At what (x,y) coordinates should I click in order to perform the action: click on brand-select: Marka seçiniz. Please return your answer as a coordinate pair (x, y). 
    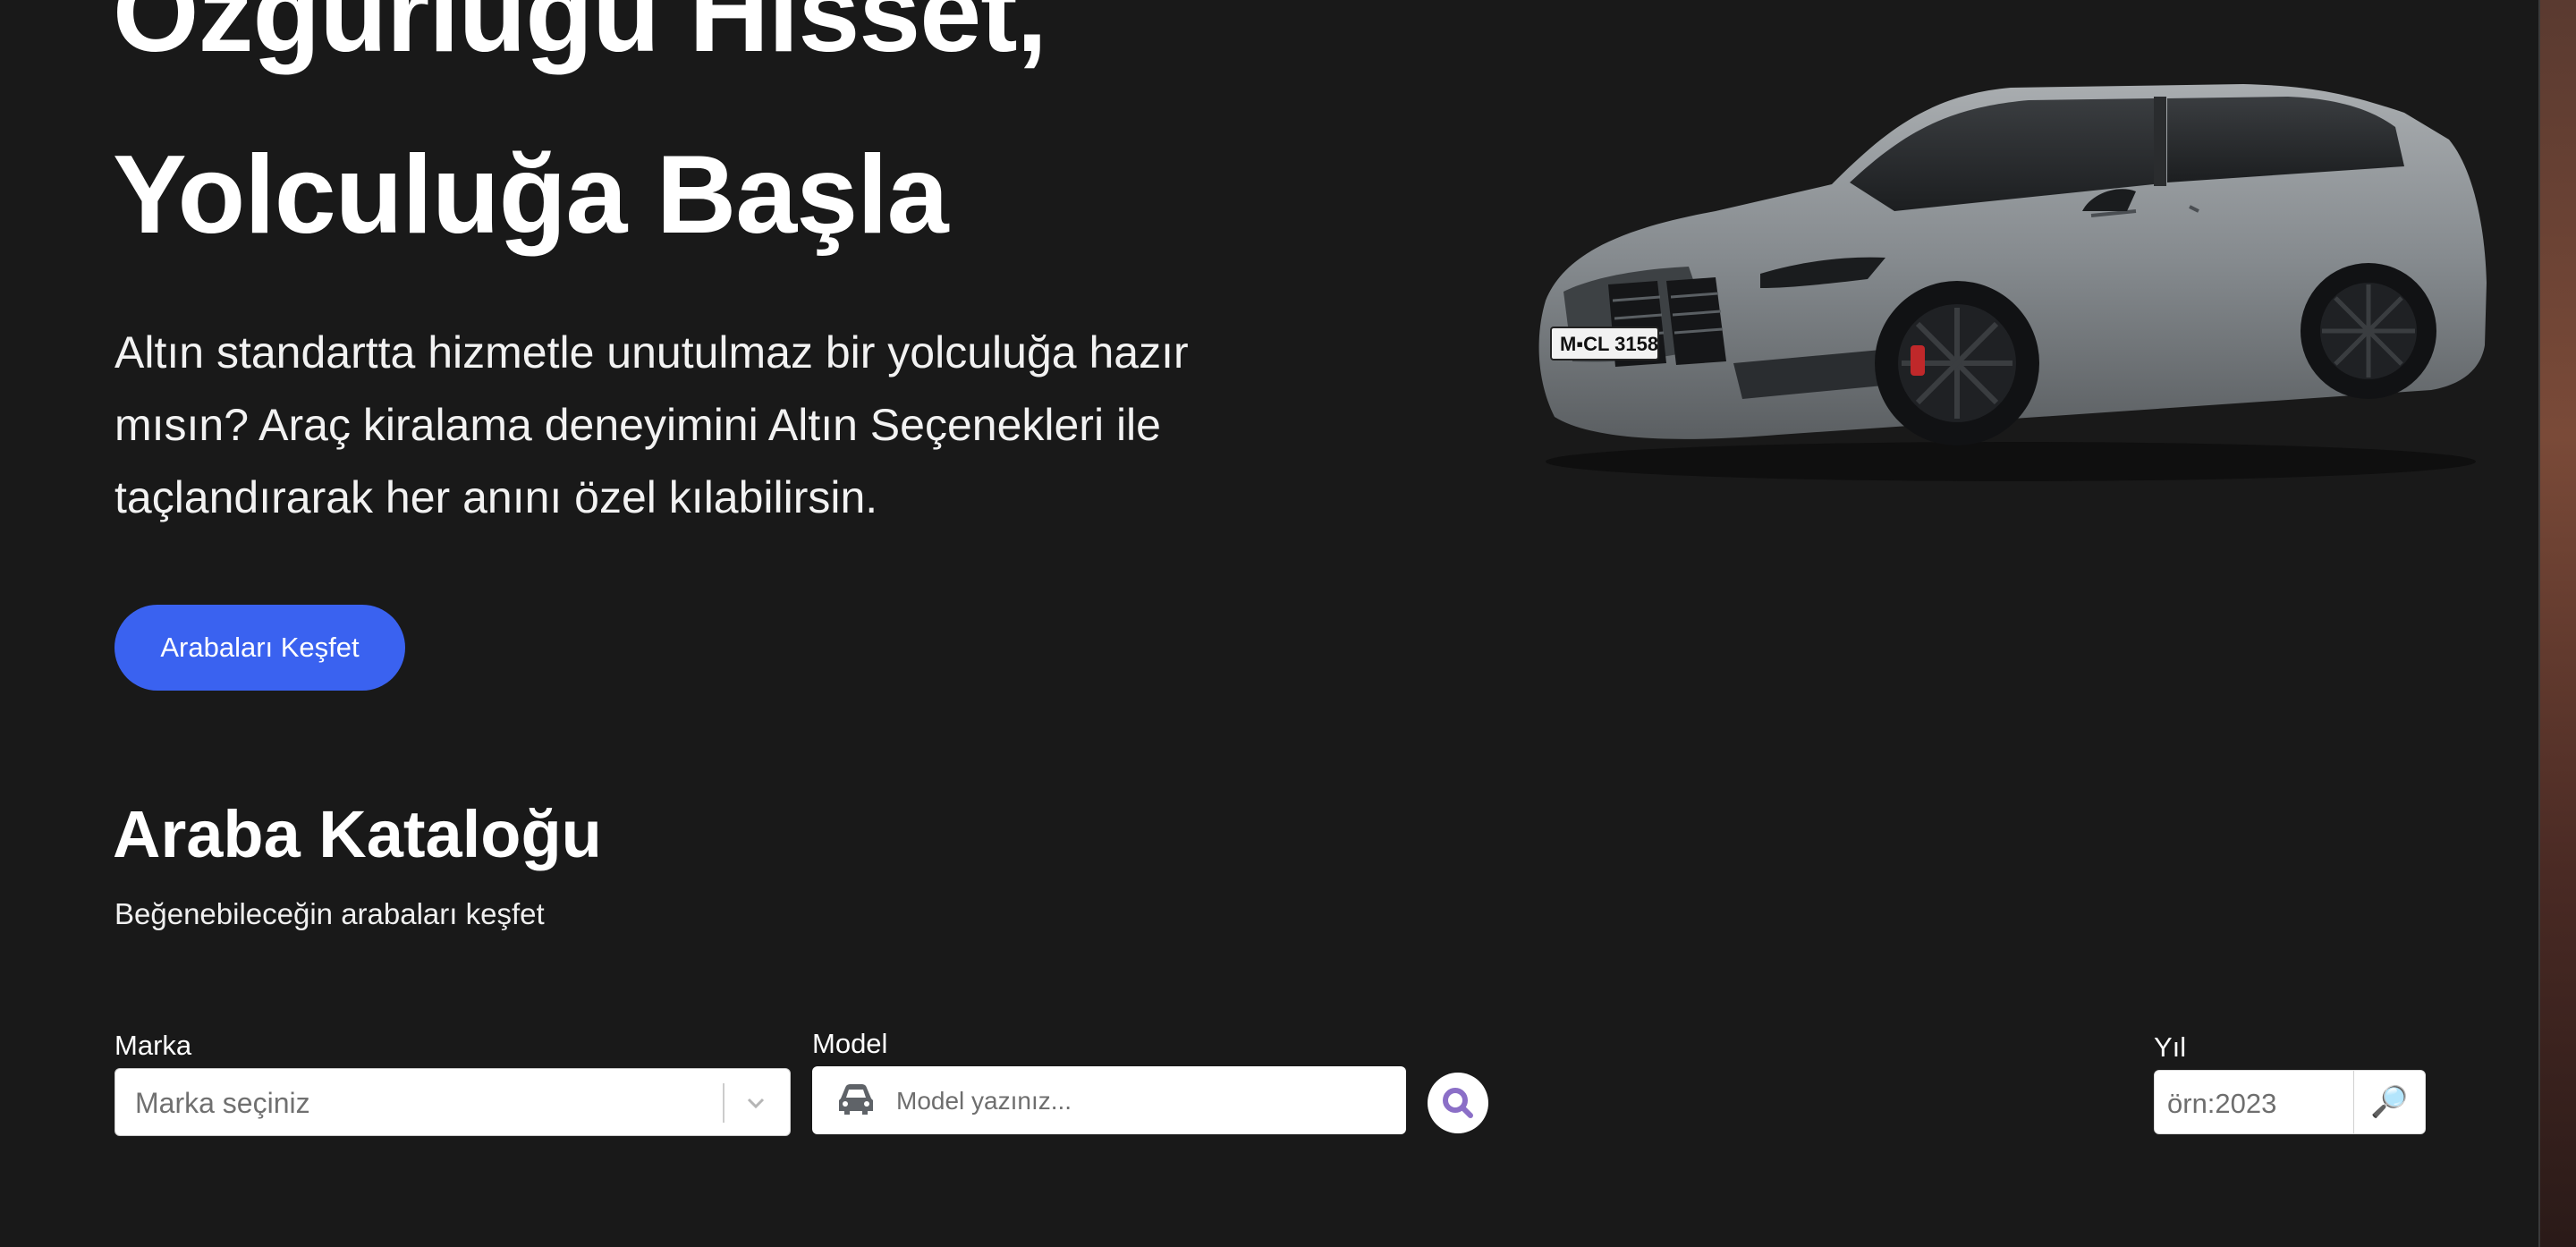
    Looking at the image, I should click on (452, 1102).